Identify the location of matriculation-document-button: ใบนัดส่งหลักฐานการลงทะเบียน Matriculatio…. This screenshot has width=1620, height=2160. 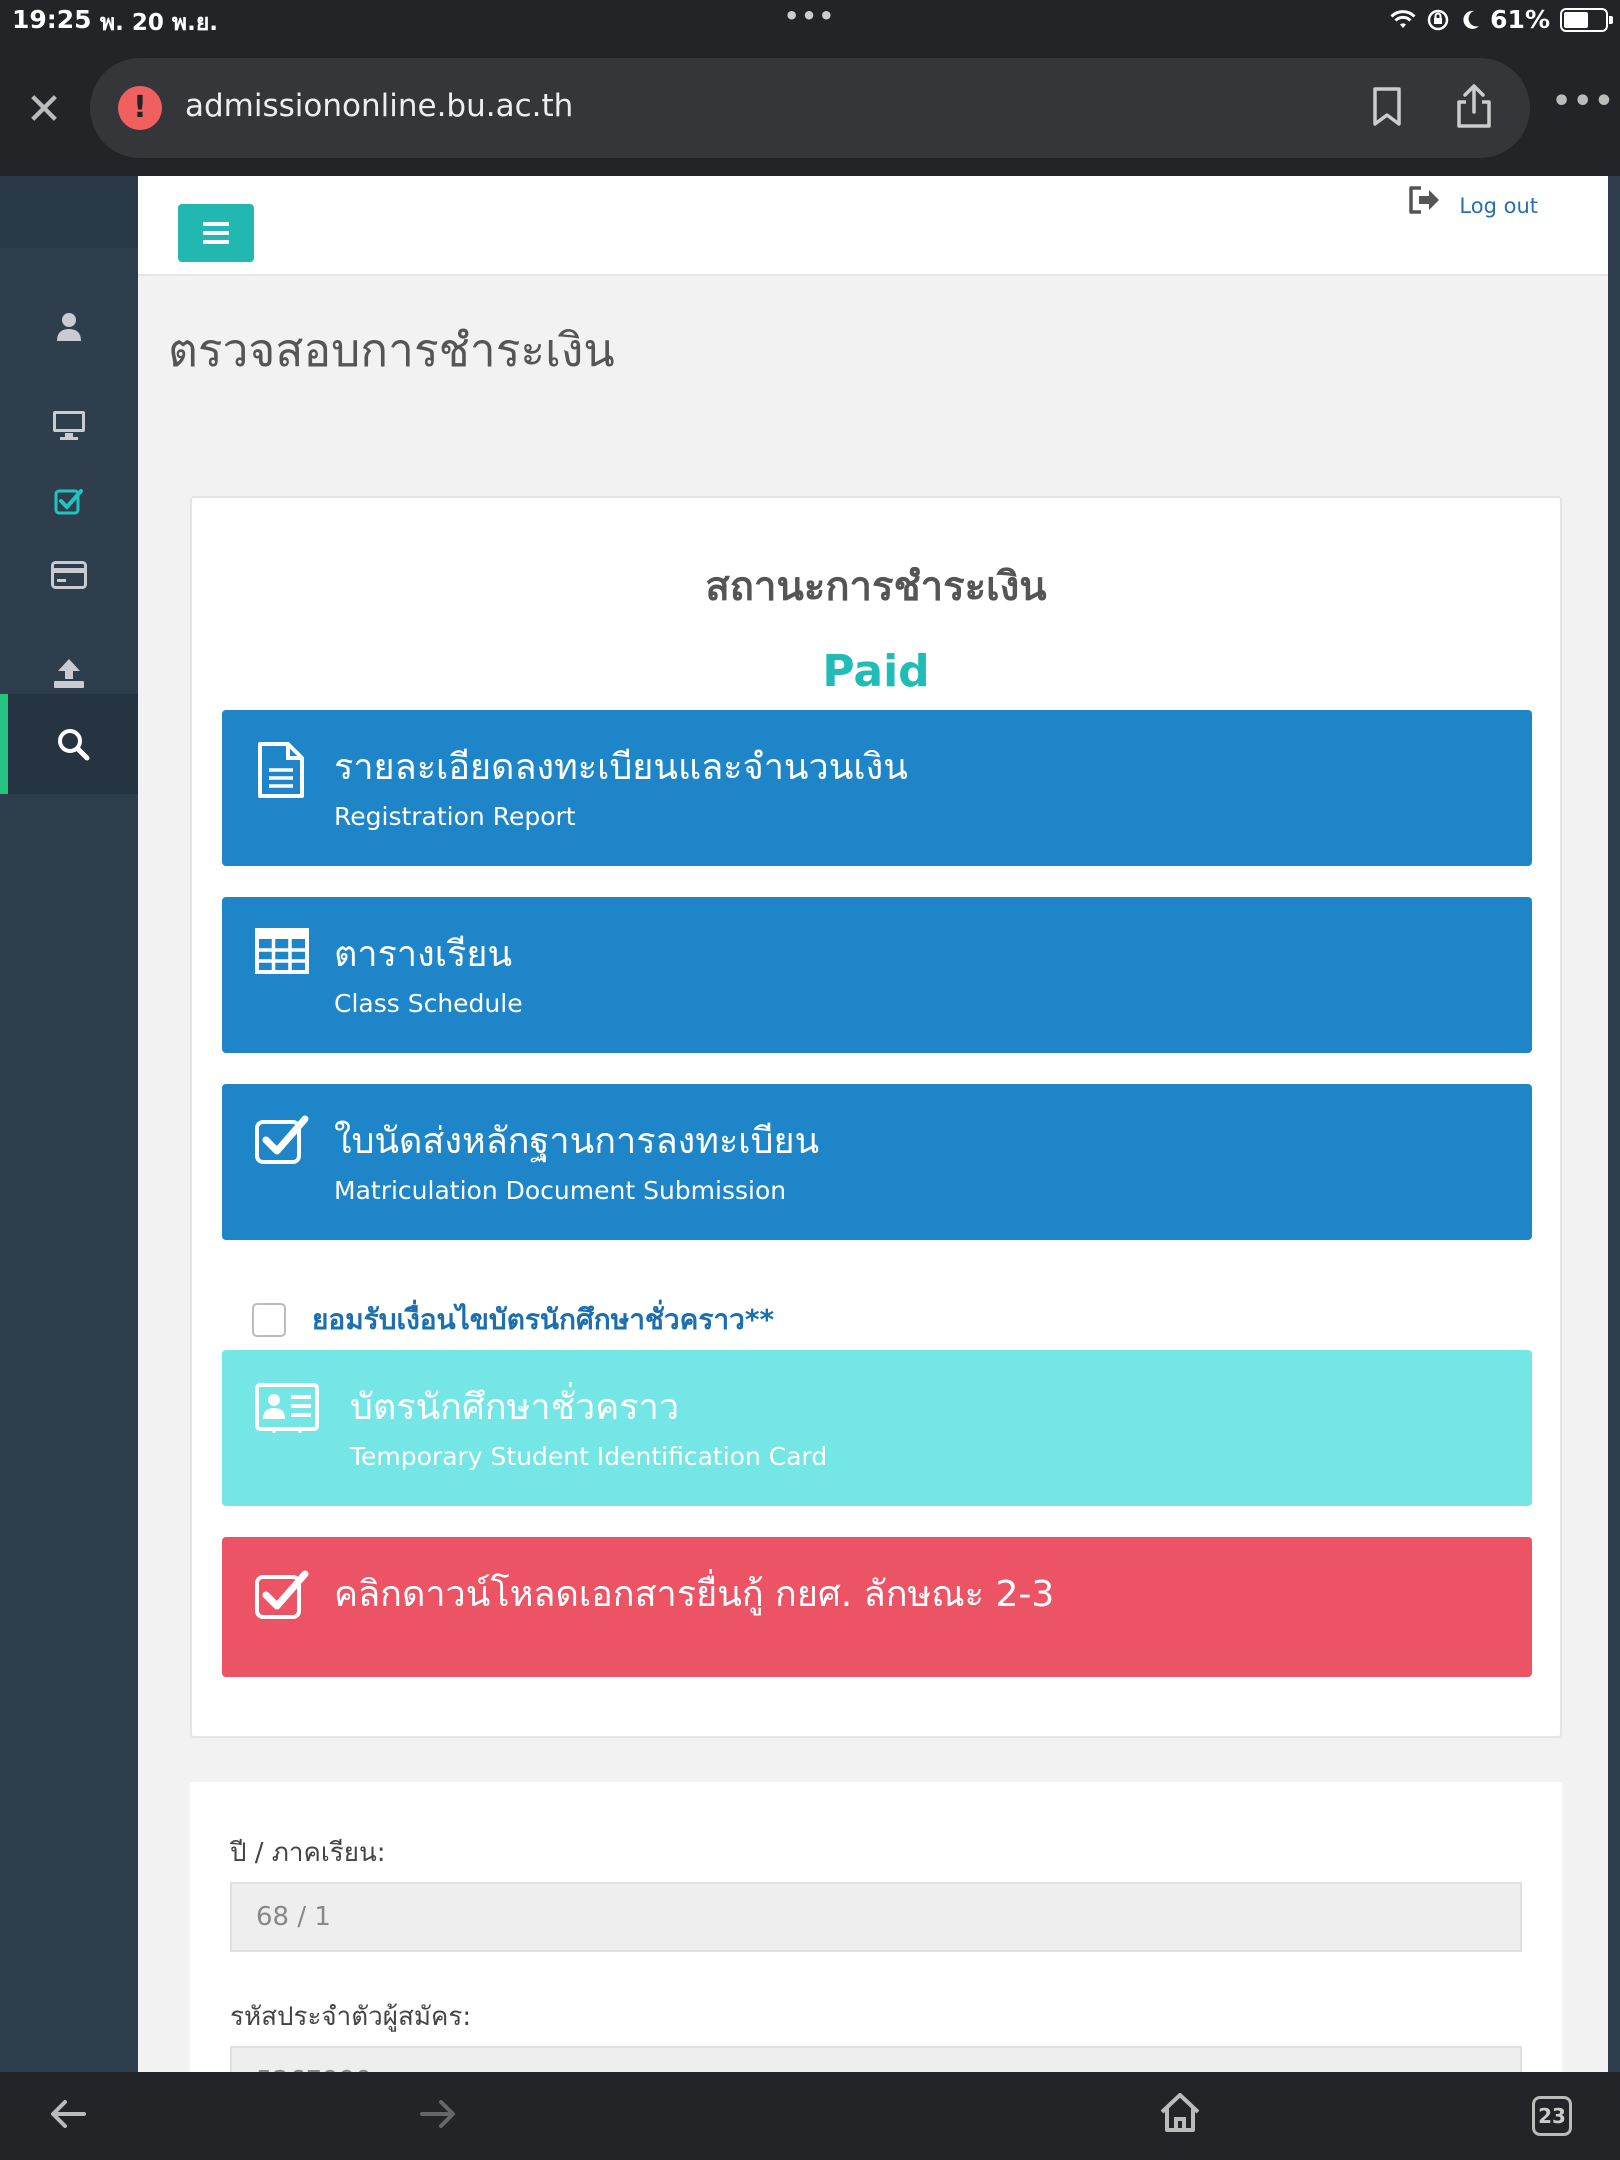
(877, 1162).